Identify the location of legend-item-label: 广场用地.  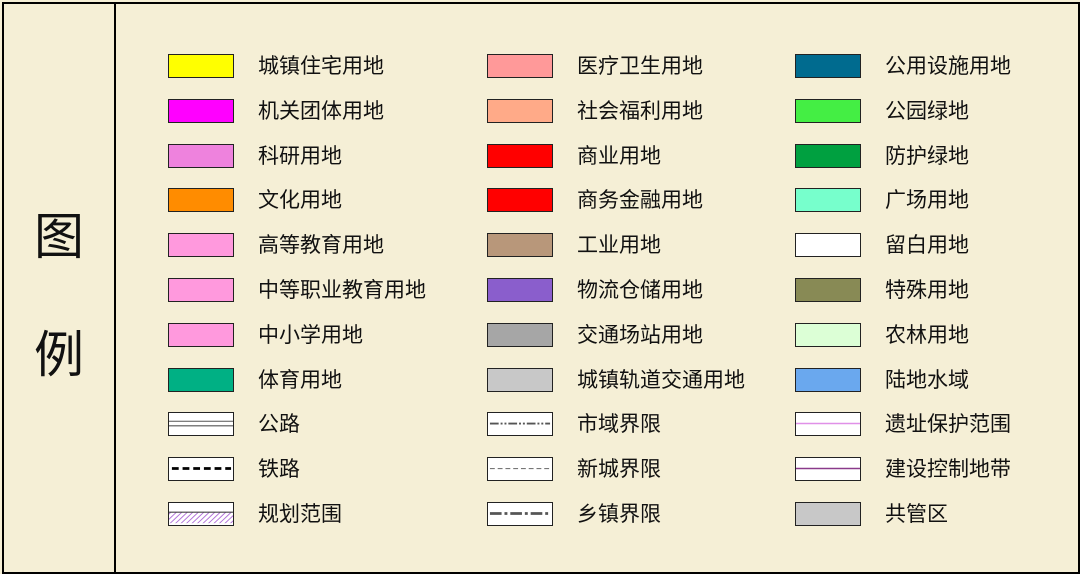
(927, 200).